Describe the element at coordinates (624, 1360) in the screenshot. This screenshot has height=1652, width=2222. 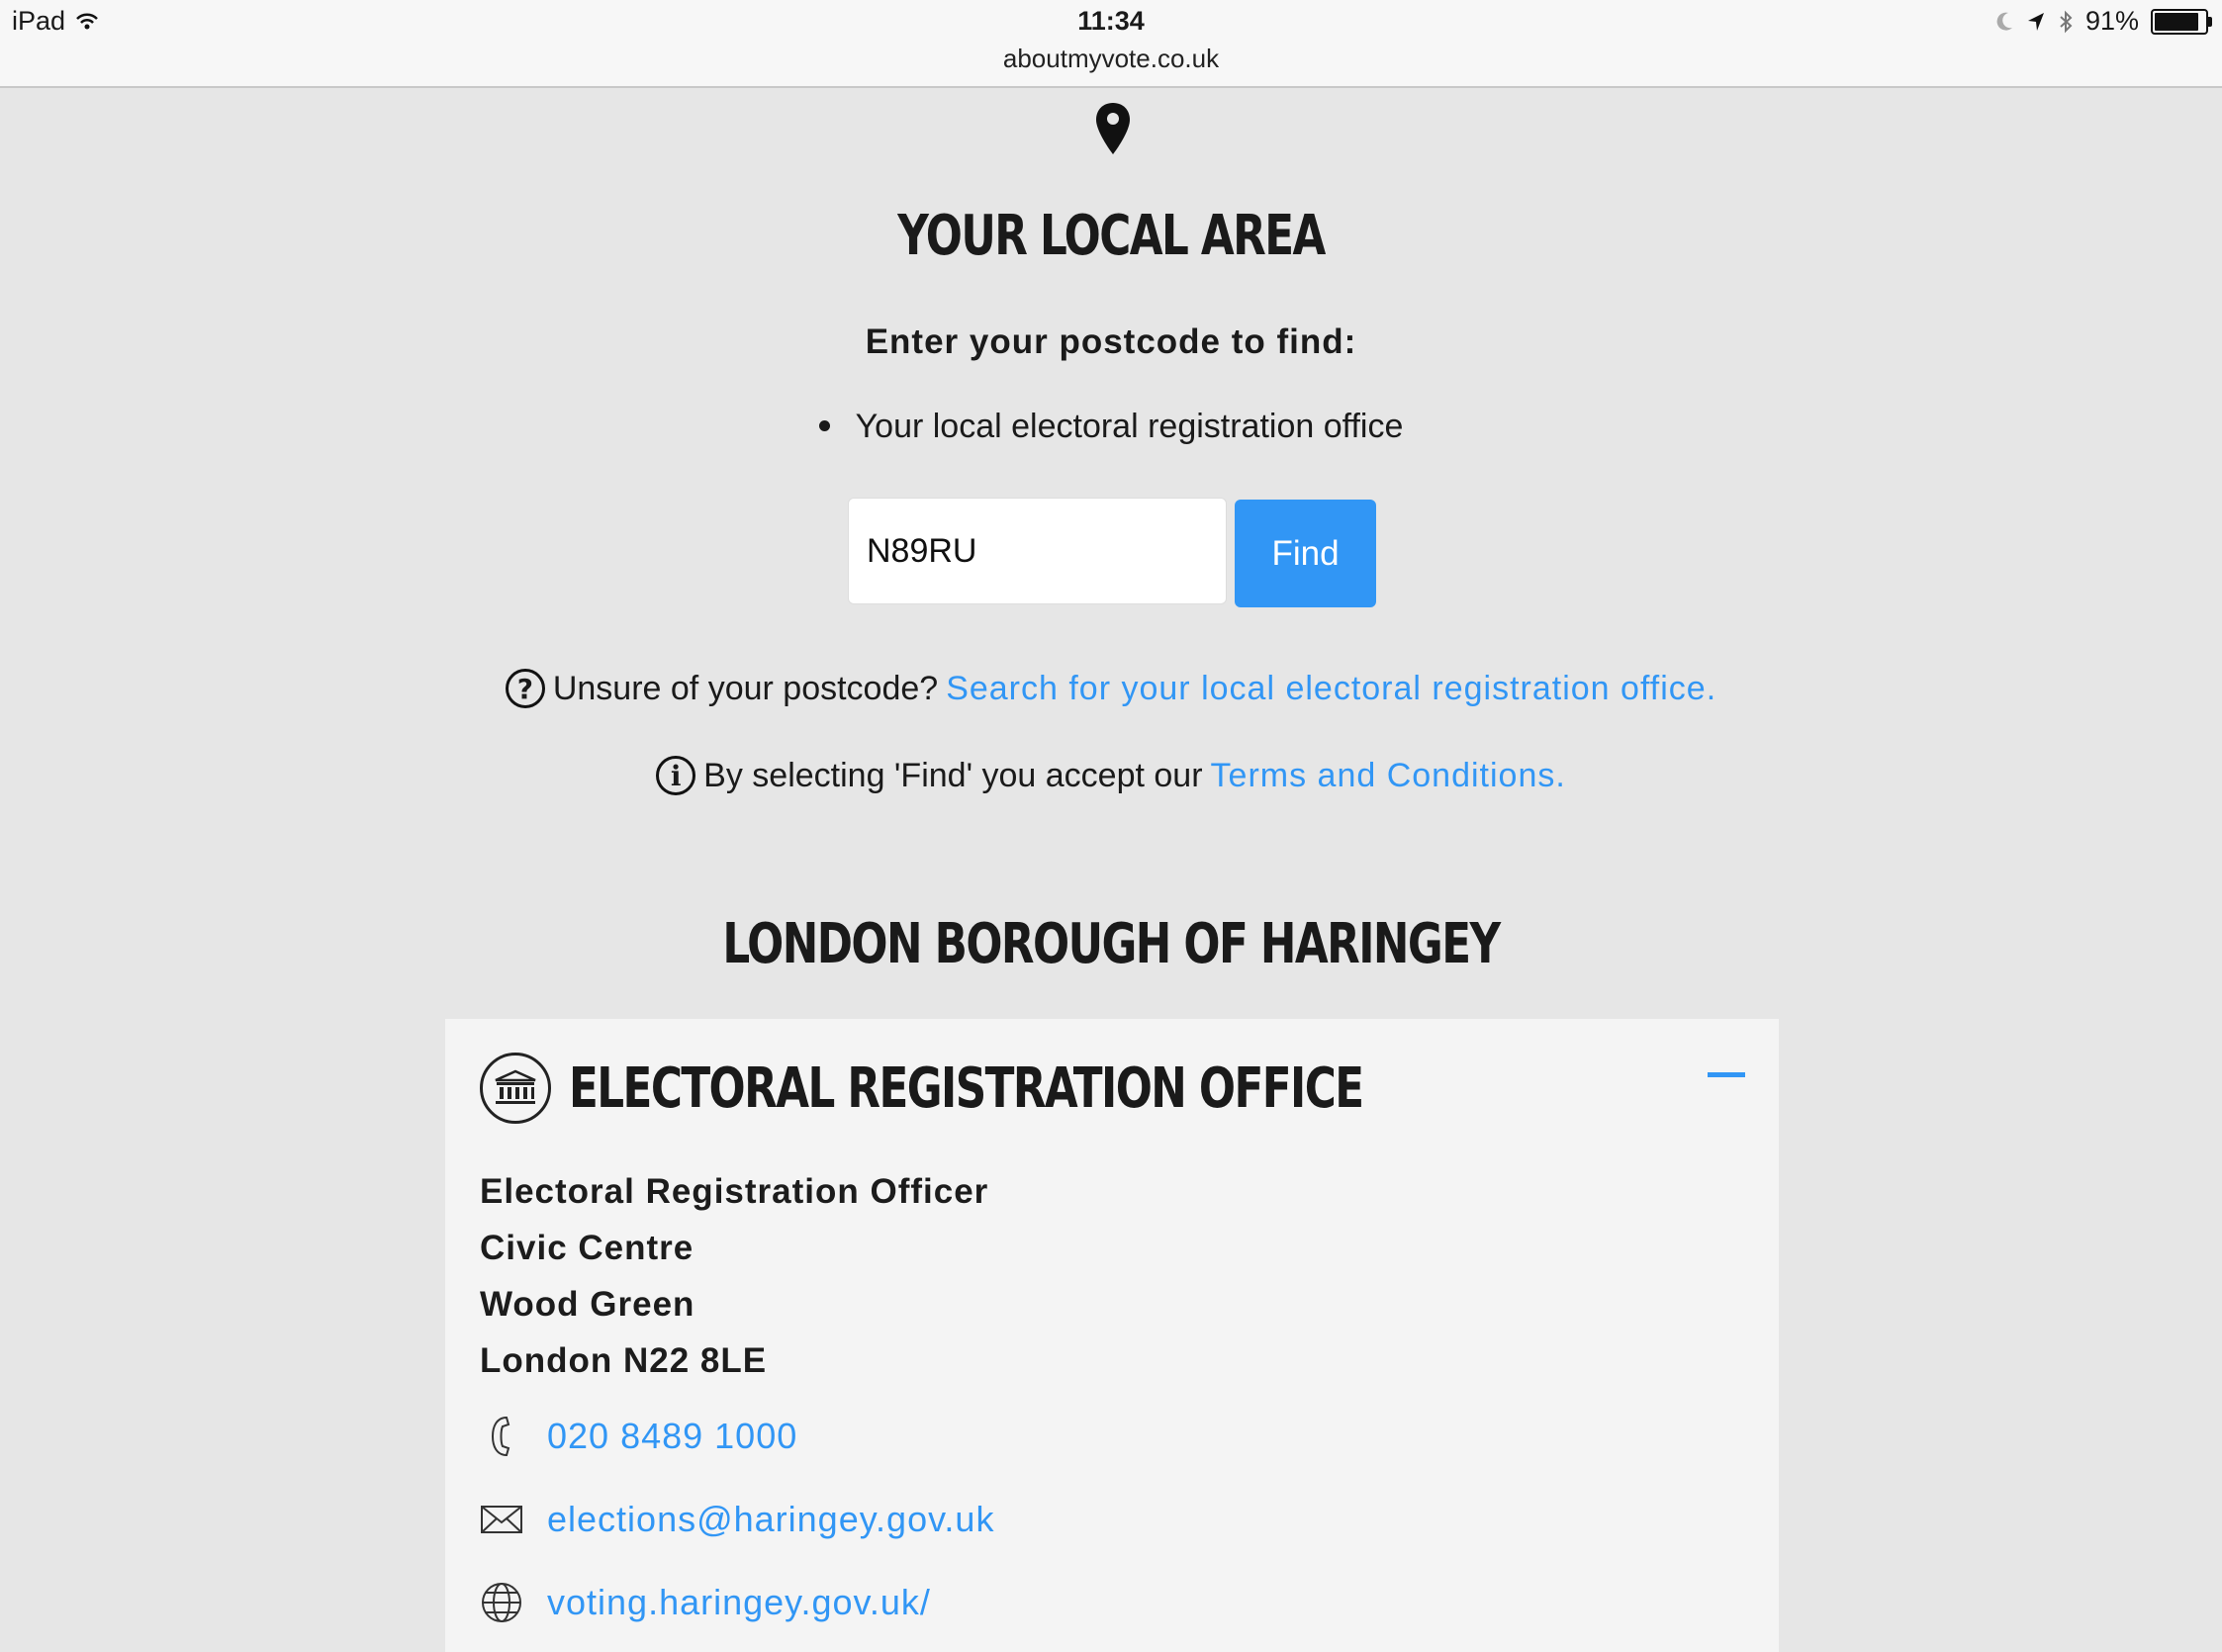
I see `address-line: London N22 8LE` at that location.